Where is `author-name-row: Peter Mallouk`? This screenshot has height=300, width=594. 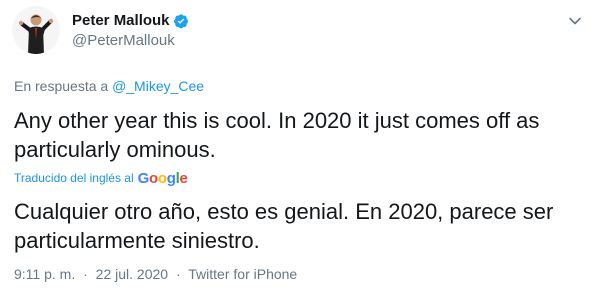
author-name-row: Peter Mallouk is located at coordinates (130, 21).